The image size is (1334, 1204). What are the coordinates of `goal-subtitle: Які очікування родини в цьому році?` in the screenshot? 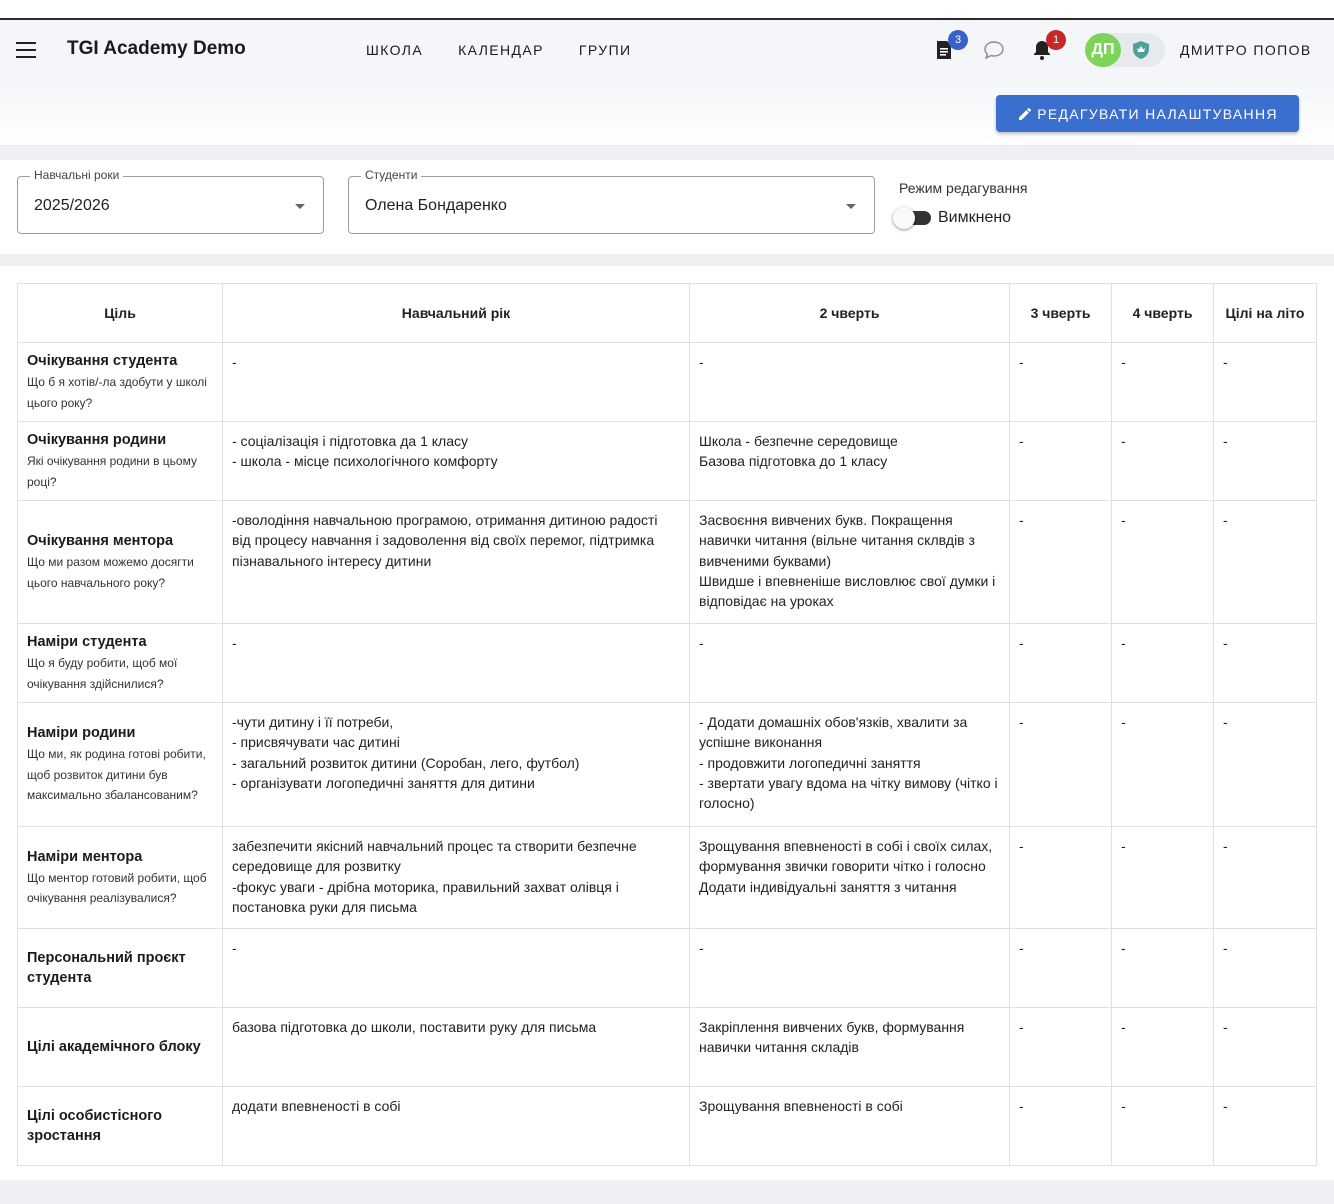 It's located at (112, 471).